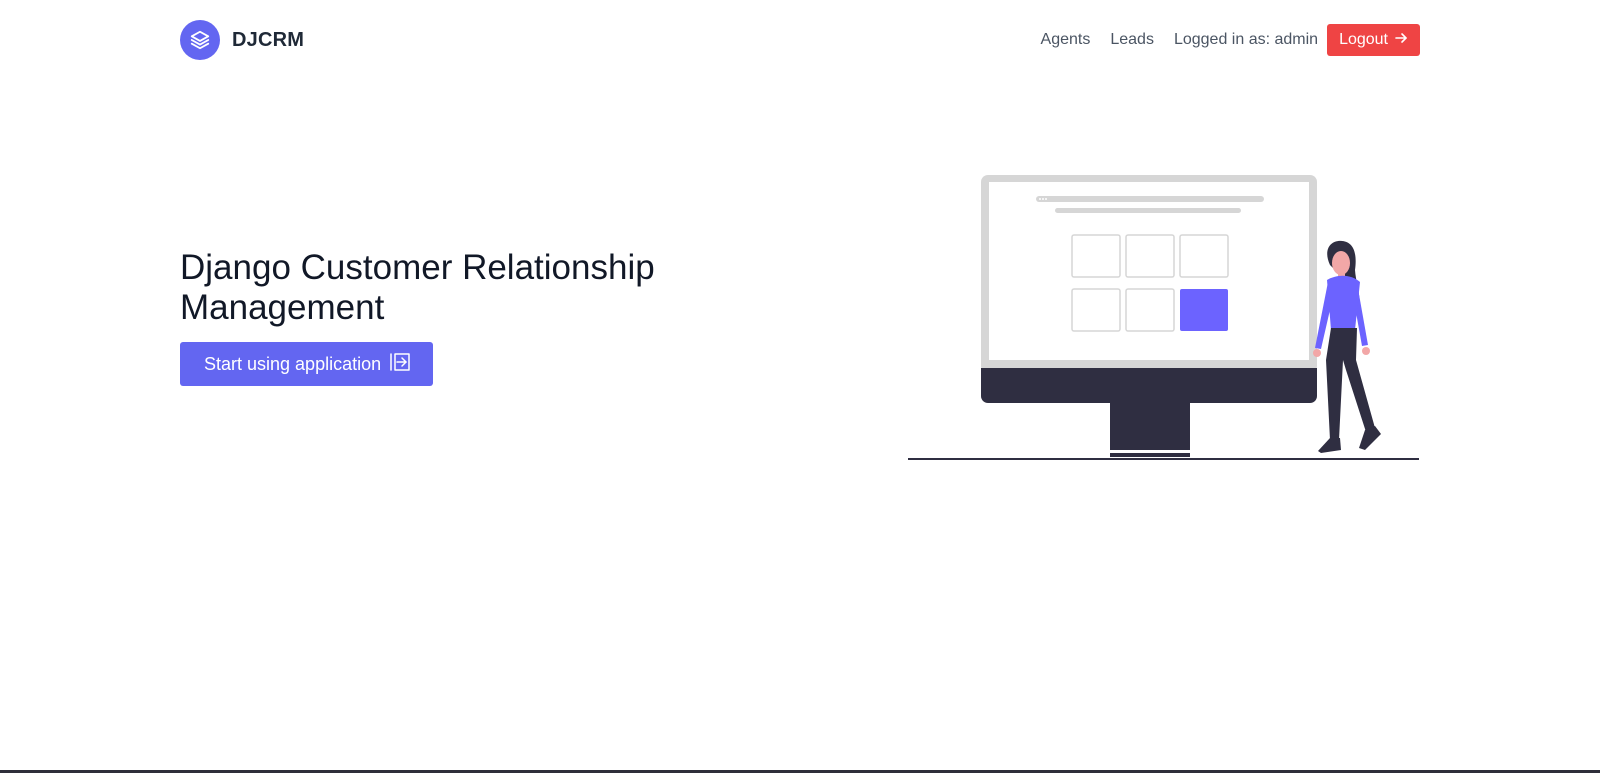 This screenshot has width=1600, height=773. Describe the element at coordinates (400, 364) in the screenshot. I see `login-arrow-icon` at that location.